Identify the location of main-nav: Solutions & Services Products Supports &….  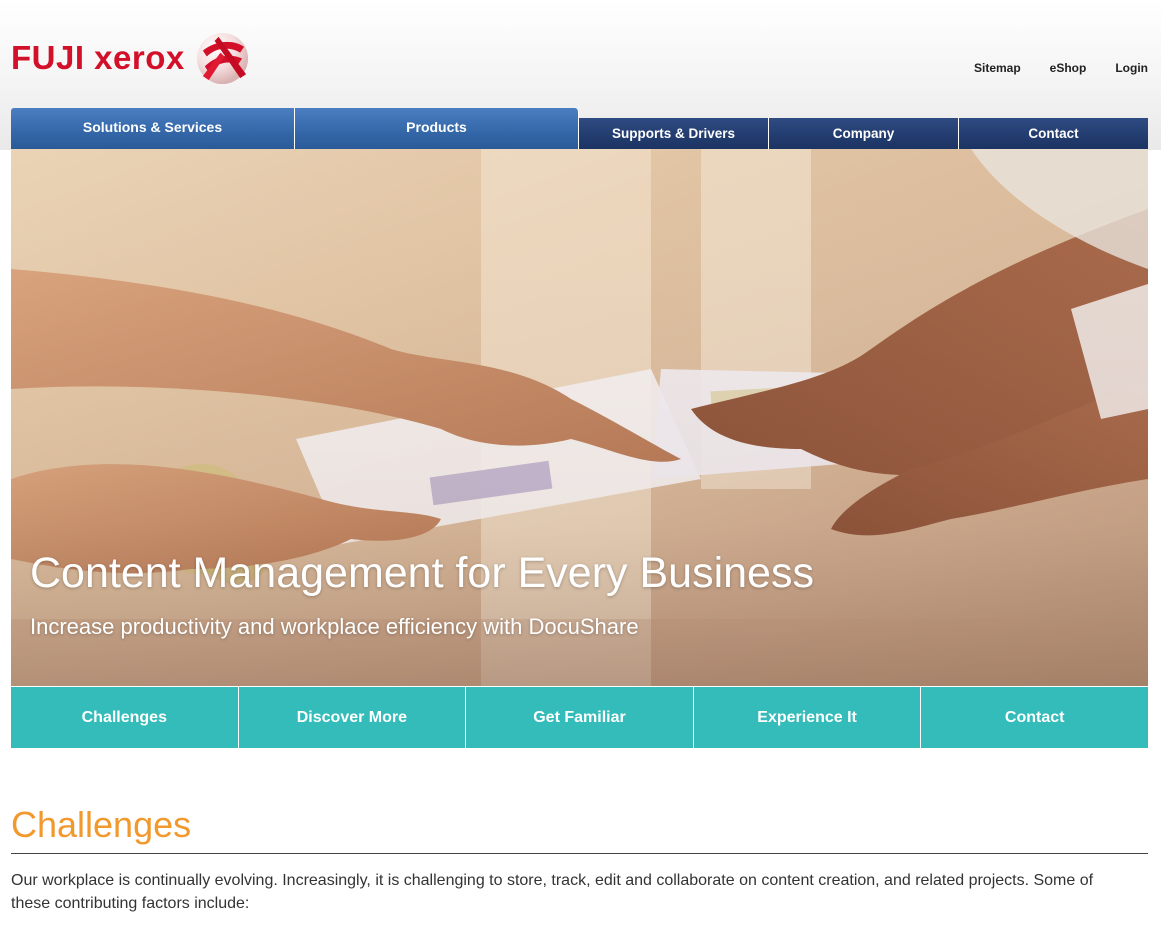
(579, 128).